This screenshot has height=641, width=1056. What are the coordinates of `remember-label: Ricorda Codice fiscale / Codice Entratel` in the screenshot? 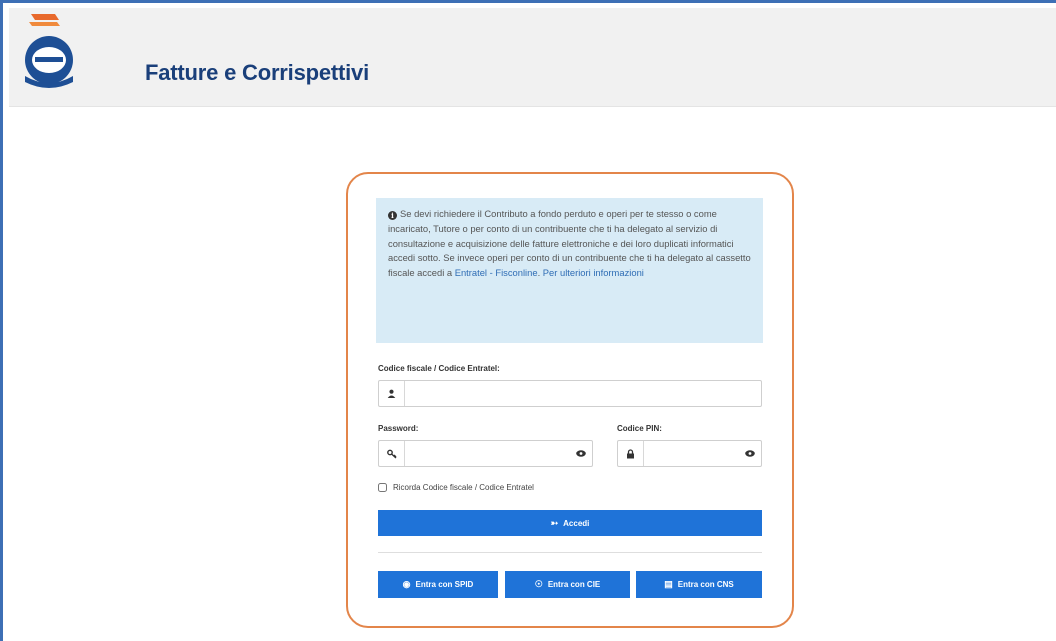 It's located at (463, 487).